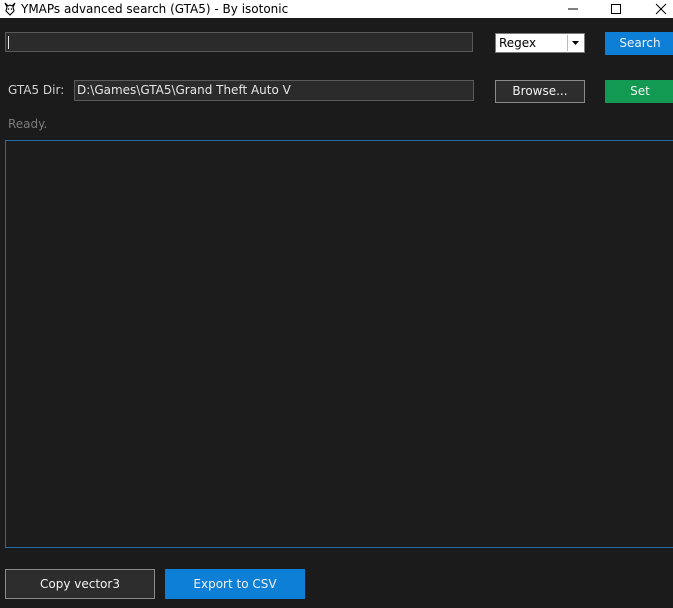  Describe the element at coordinates (540, 43) in the screenshot. I see `search-mode-select: Regex` at that location.